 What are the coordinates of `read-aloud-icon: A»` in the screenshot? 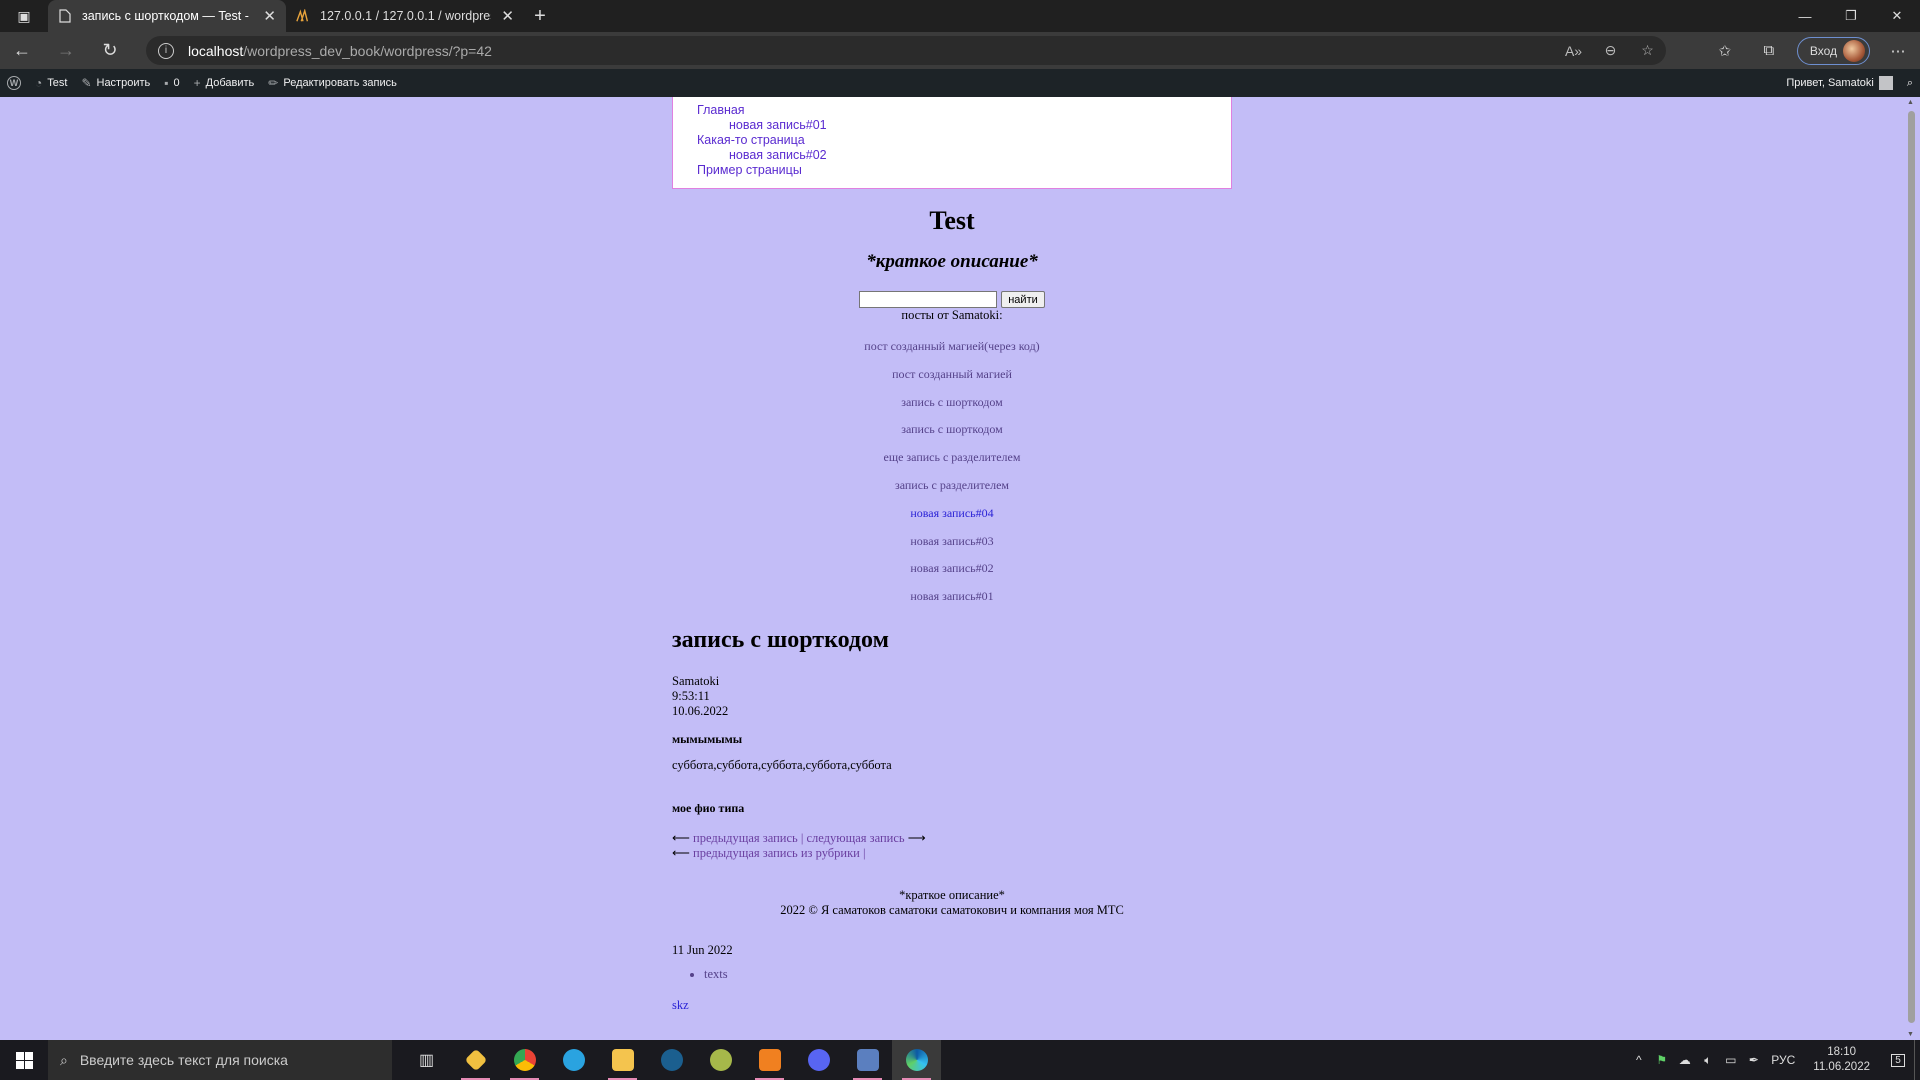 It's located at (1573, 51).